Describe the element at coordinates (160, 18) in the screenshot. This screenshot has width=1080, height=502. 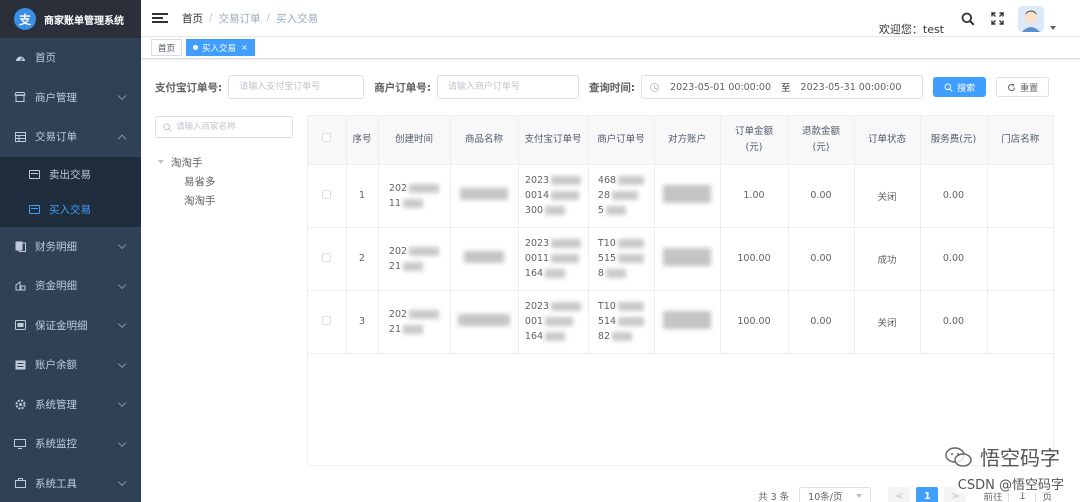
I see `hamburger-menu-icon` at that location.